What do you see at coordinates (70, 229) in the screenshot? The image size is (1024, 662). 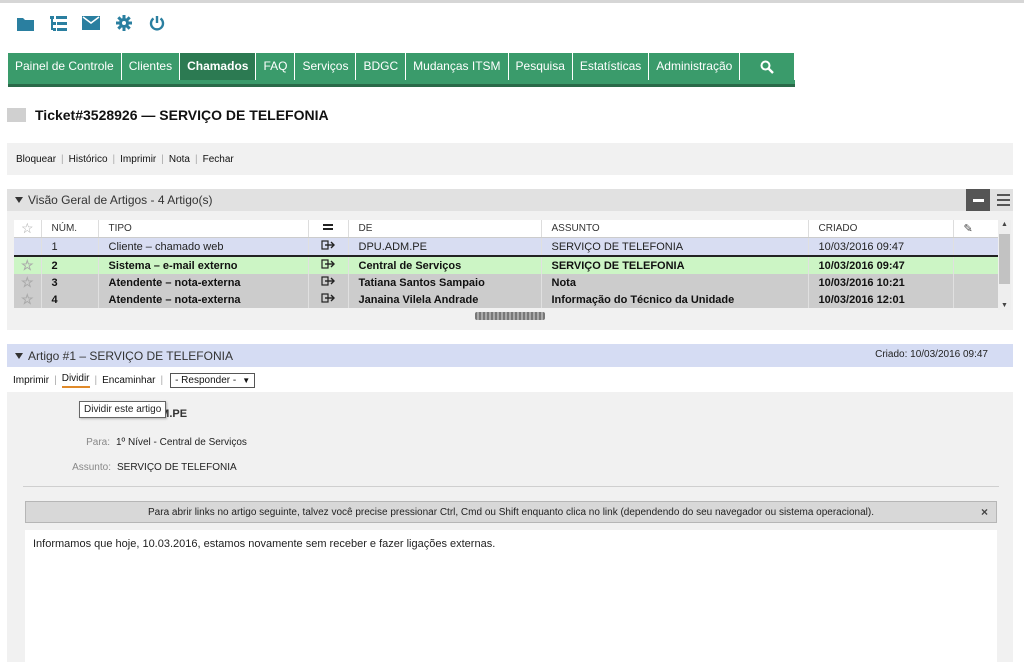 I see `column-header-num: NÚM.` at bounding box center [70, 229].